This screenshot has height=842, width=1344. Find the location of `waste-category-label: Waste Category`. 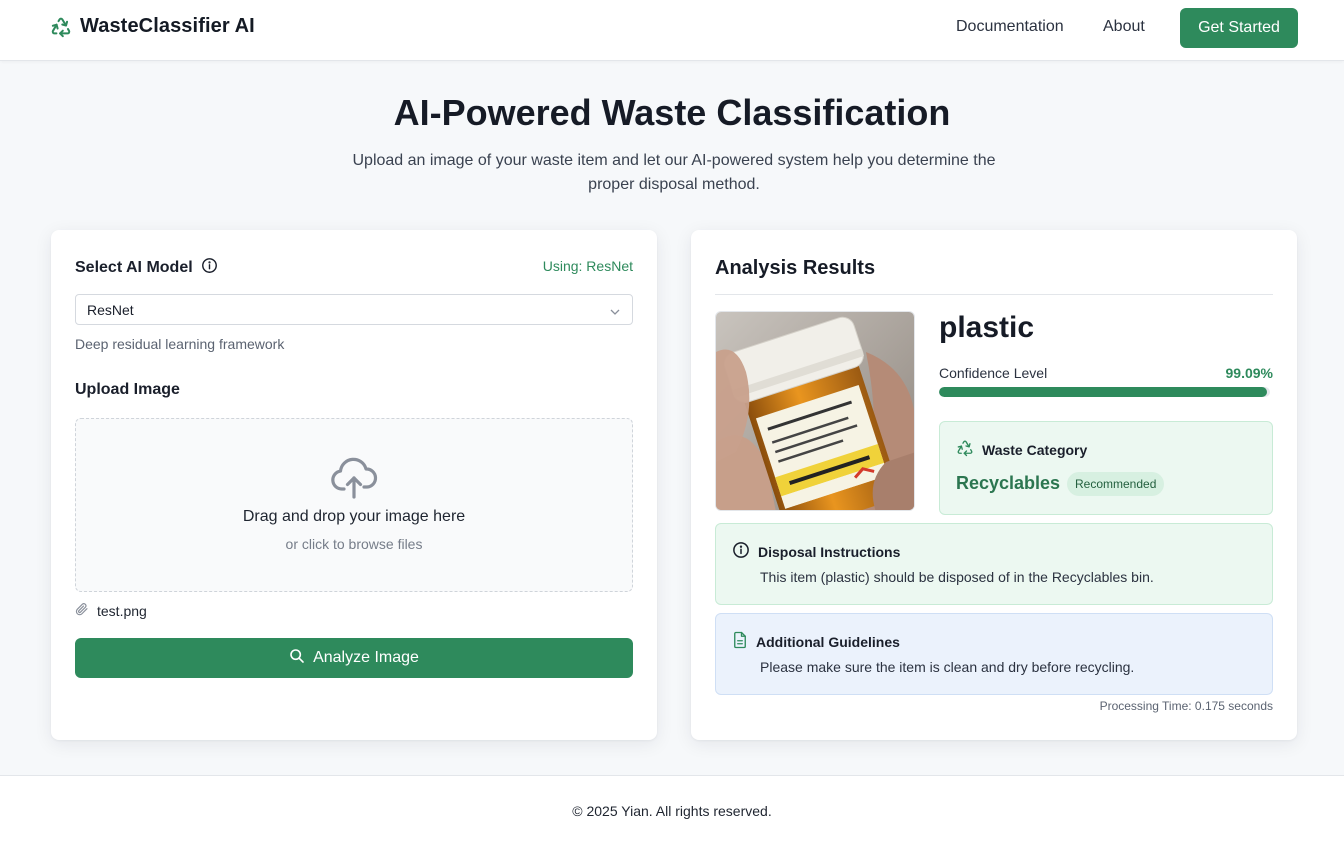

waste-category-label: Waste Category is located at coordinates (1035, 449).